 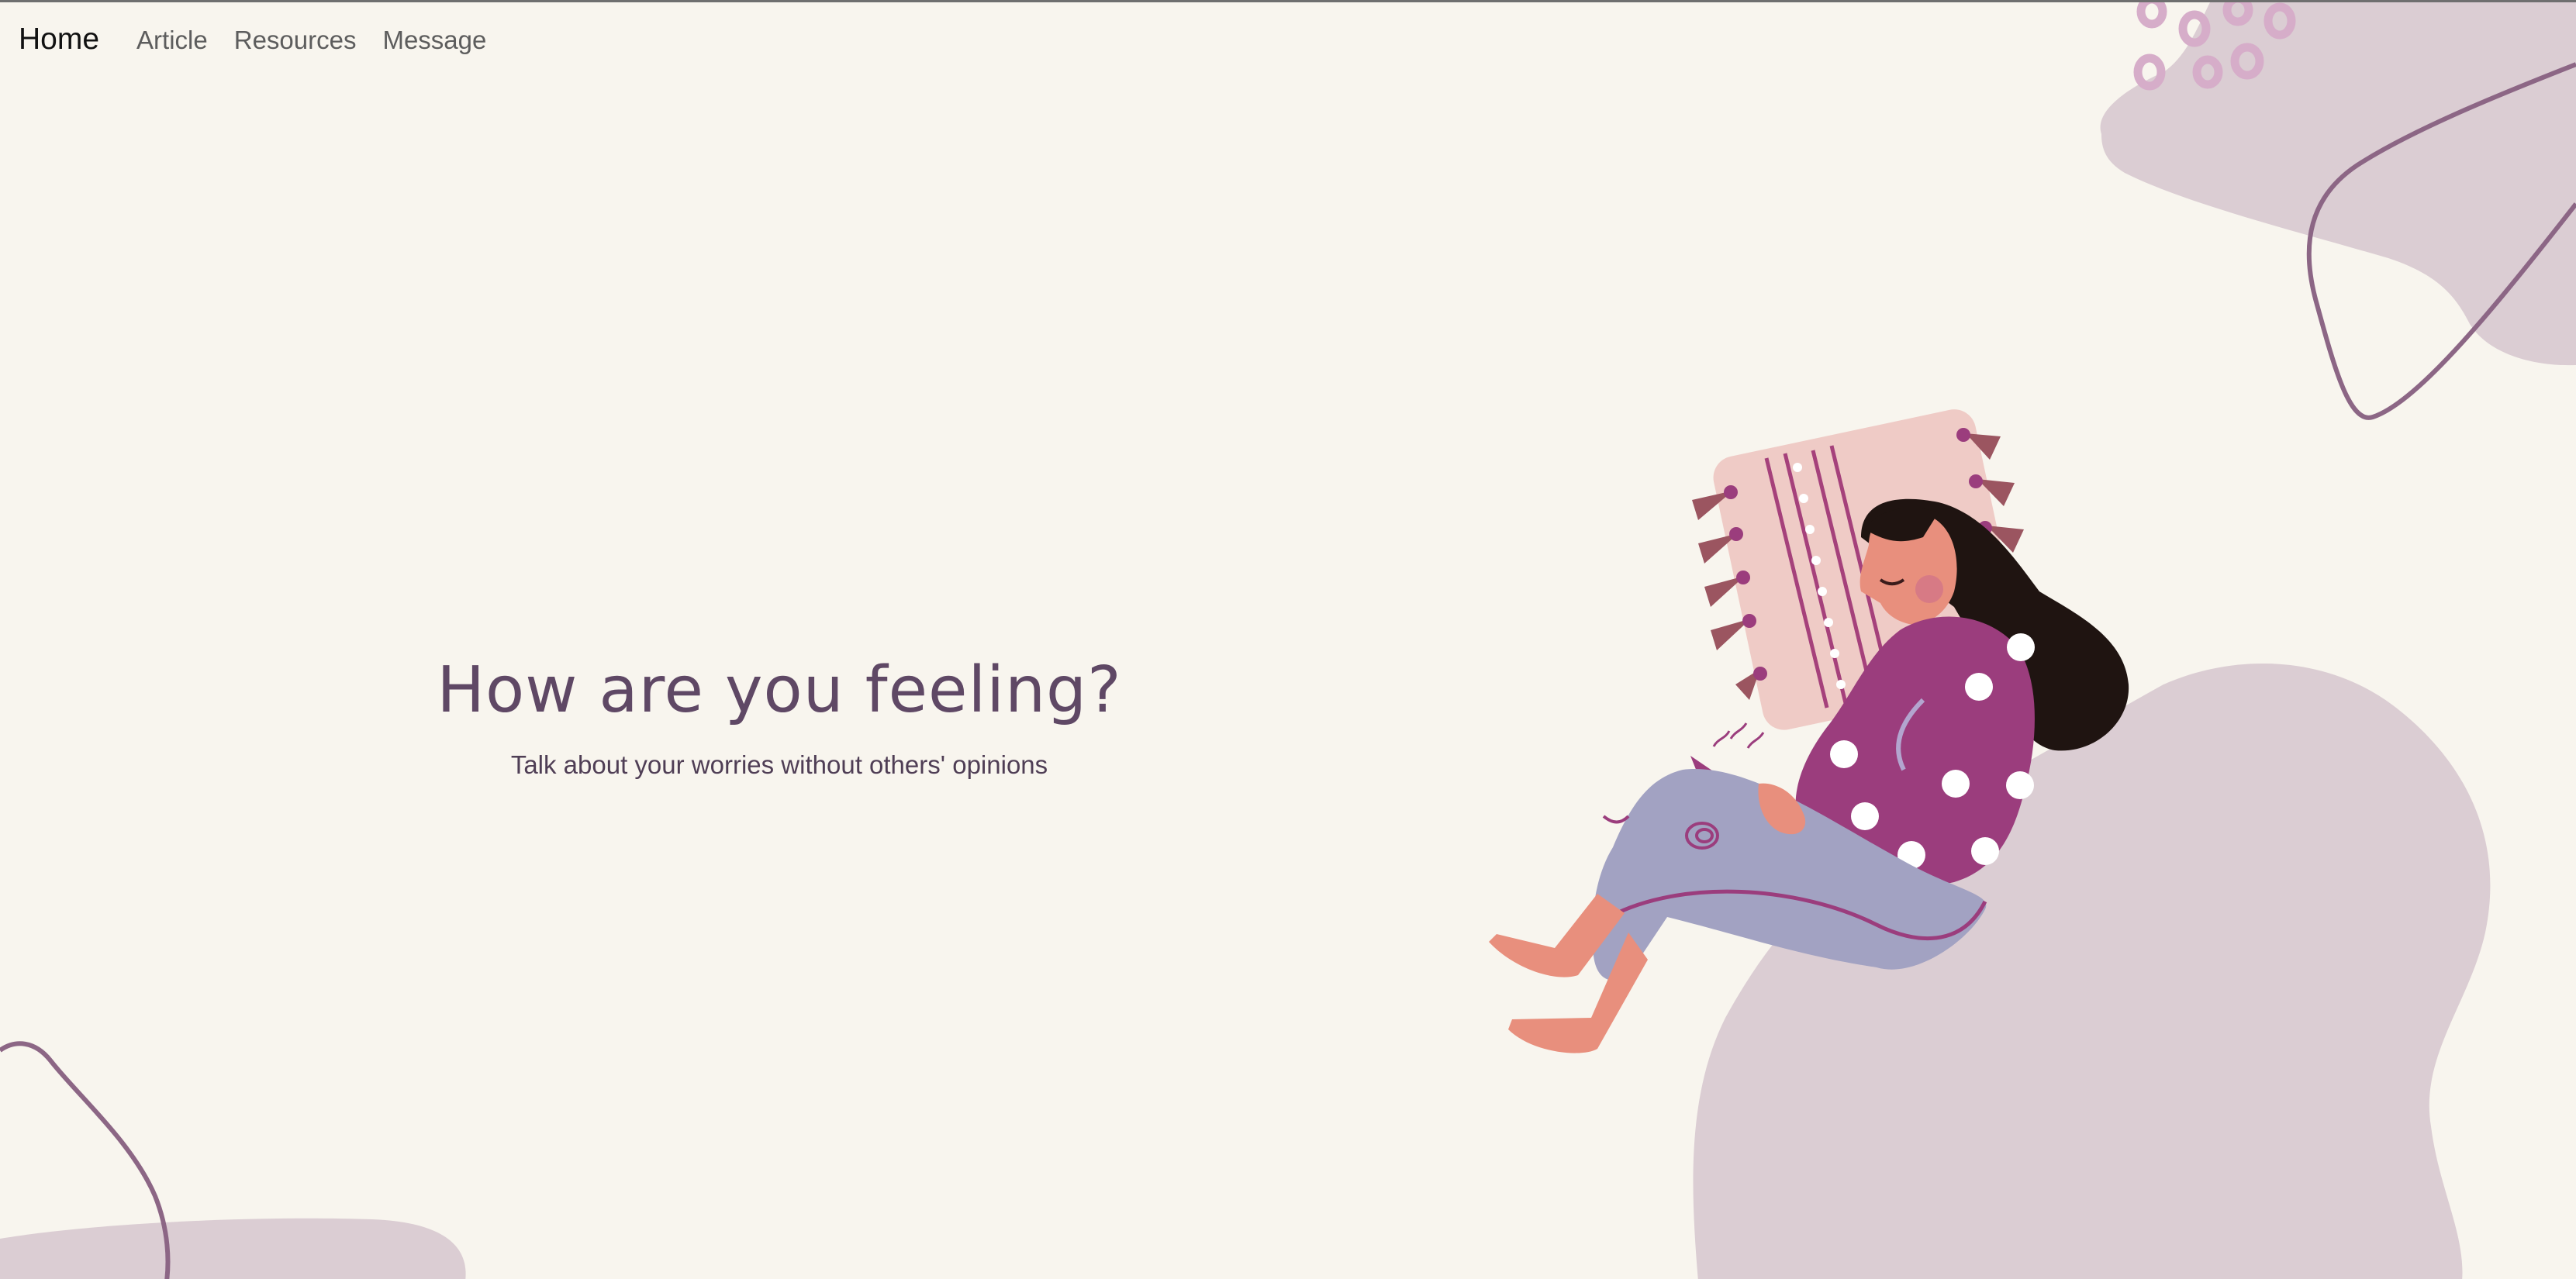 What do you see at coordinates (1739, 735) in the screenshot?
I see `book-lines` at bounding box center [1739, 735].